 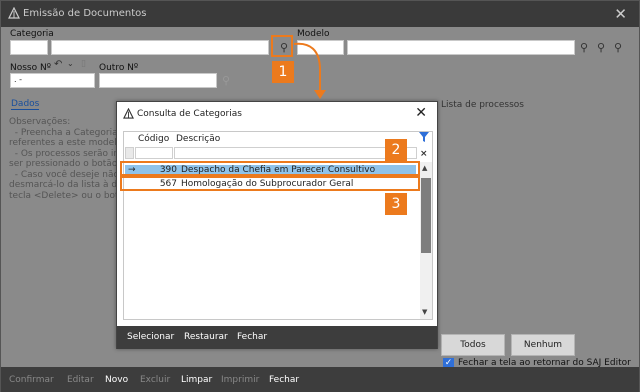 What do you see at coordinates (83, 64) in the screenshot?
I see `doc-icon: ▯` at bounding box center [83, 64].